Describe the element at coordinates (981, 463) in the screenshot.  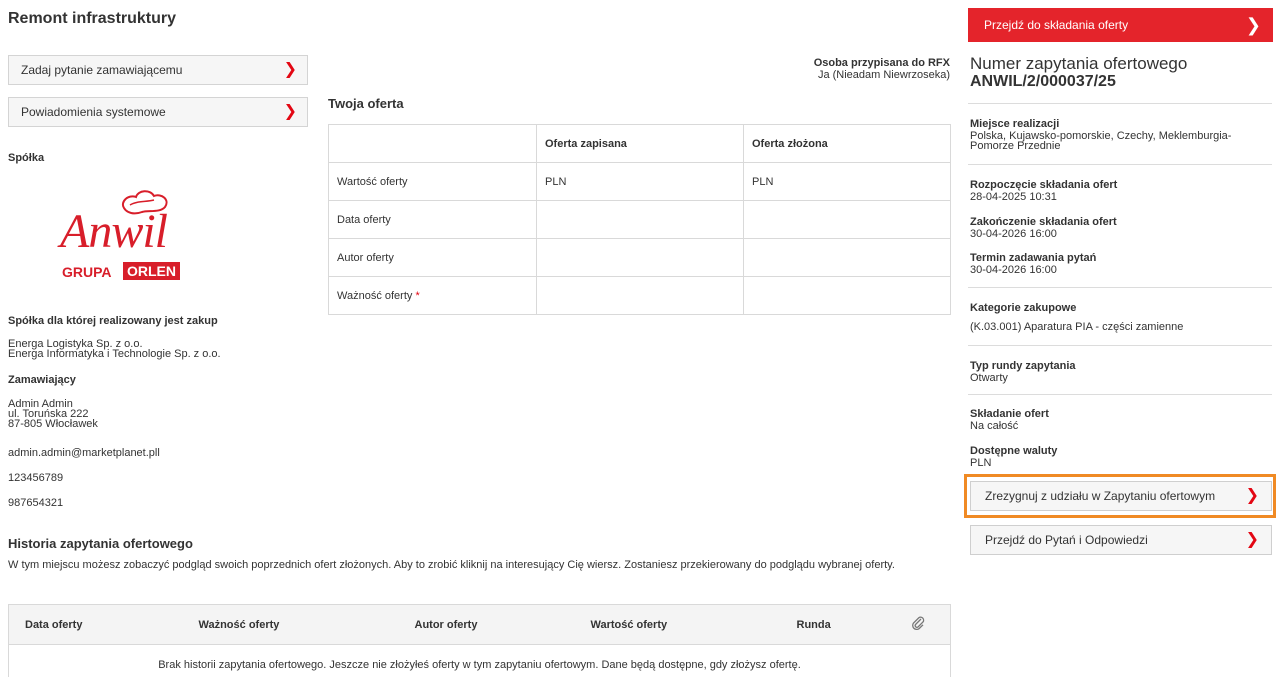
I see `currency-value: PLN` at that location.